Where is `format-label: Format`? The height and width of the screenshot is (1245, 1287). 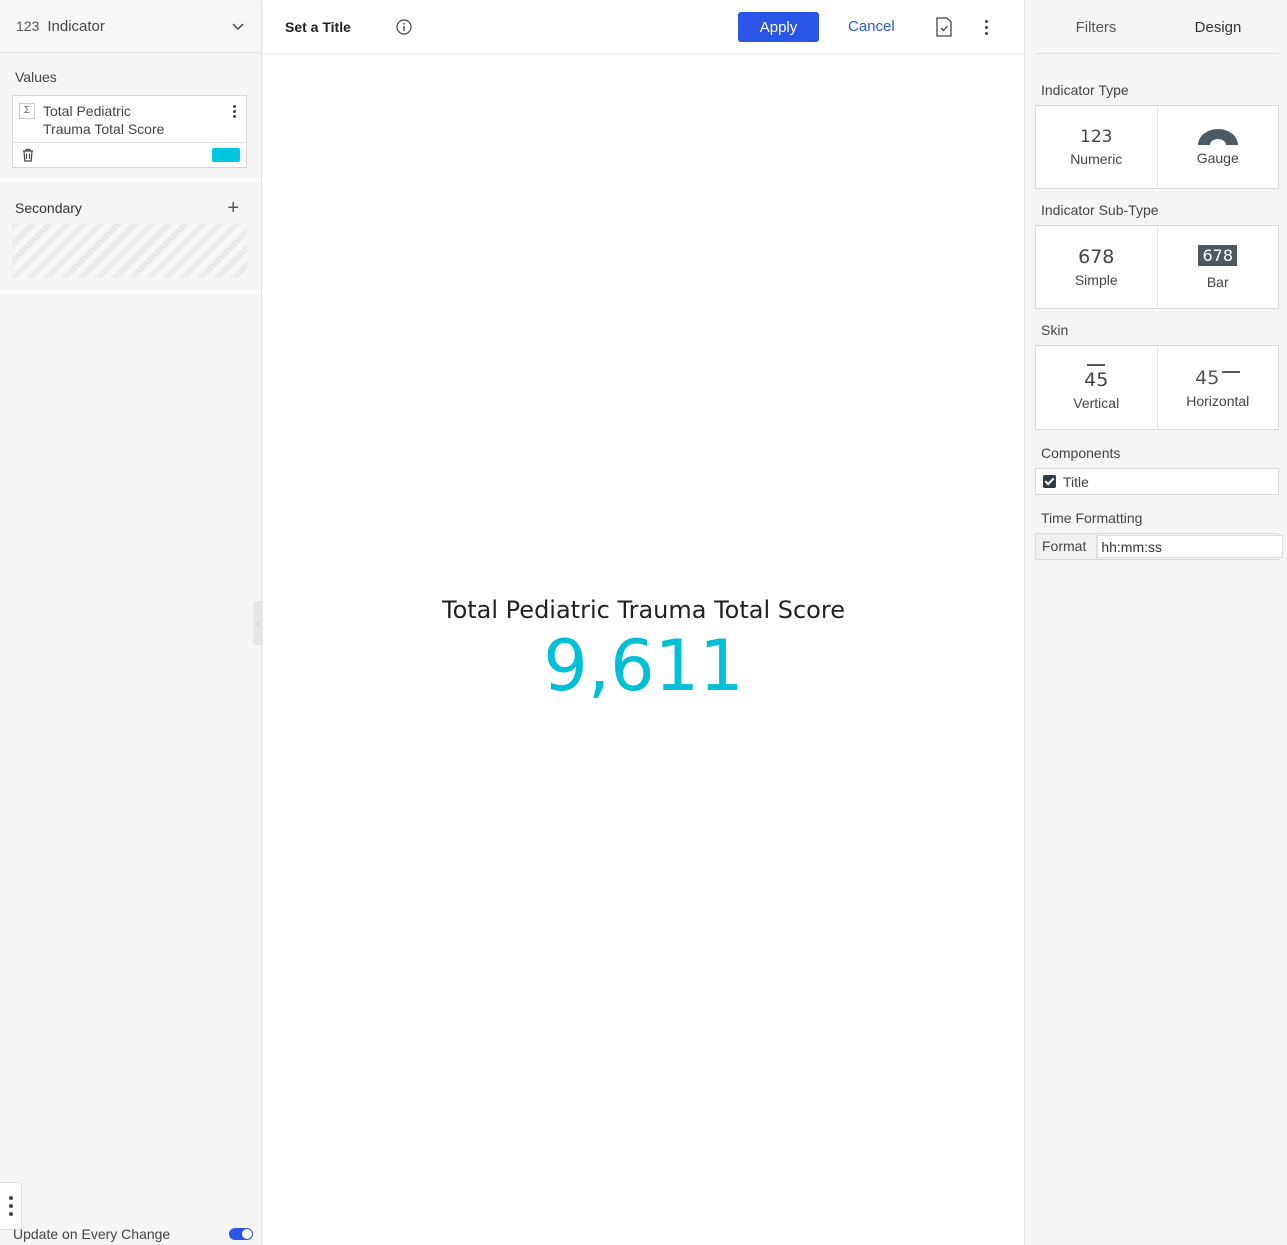
format-label: Format is located at coordinates (1067, 546).